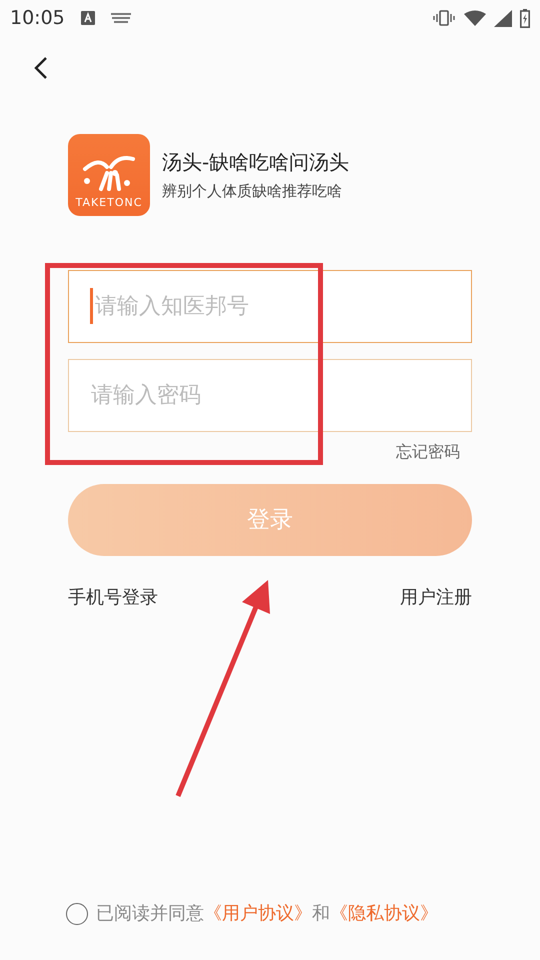  Describe the element at coordinates (113, 597) in the screenshot. I see `phone-login-link: 手机号登录` at that location.